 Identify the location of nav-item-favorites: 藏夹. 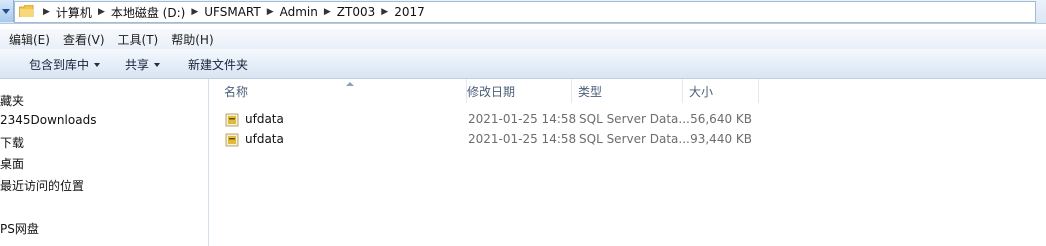
(12, 100).